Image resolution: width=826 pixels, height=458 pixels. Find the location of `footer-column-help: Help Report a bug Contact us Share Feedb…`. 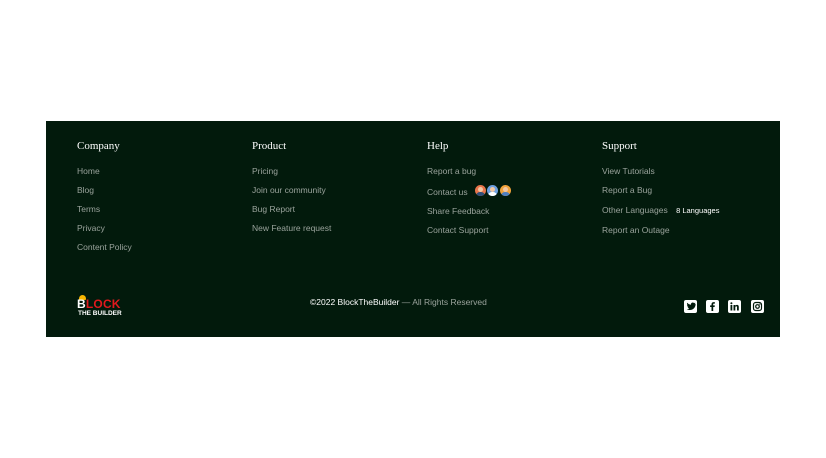

footer-column-help: Help Report a bug Contact us Share Feedb… is located at coordinates (469, 187).